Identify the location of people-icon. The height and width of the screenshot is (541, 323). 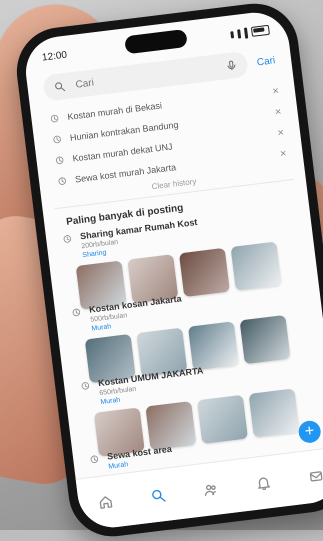
(211, 489).